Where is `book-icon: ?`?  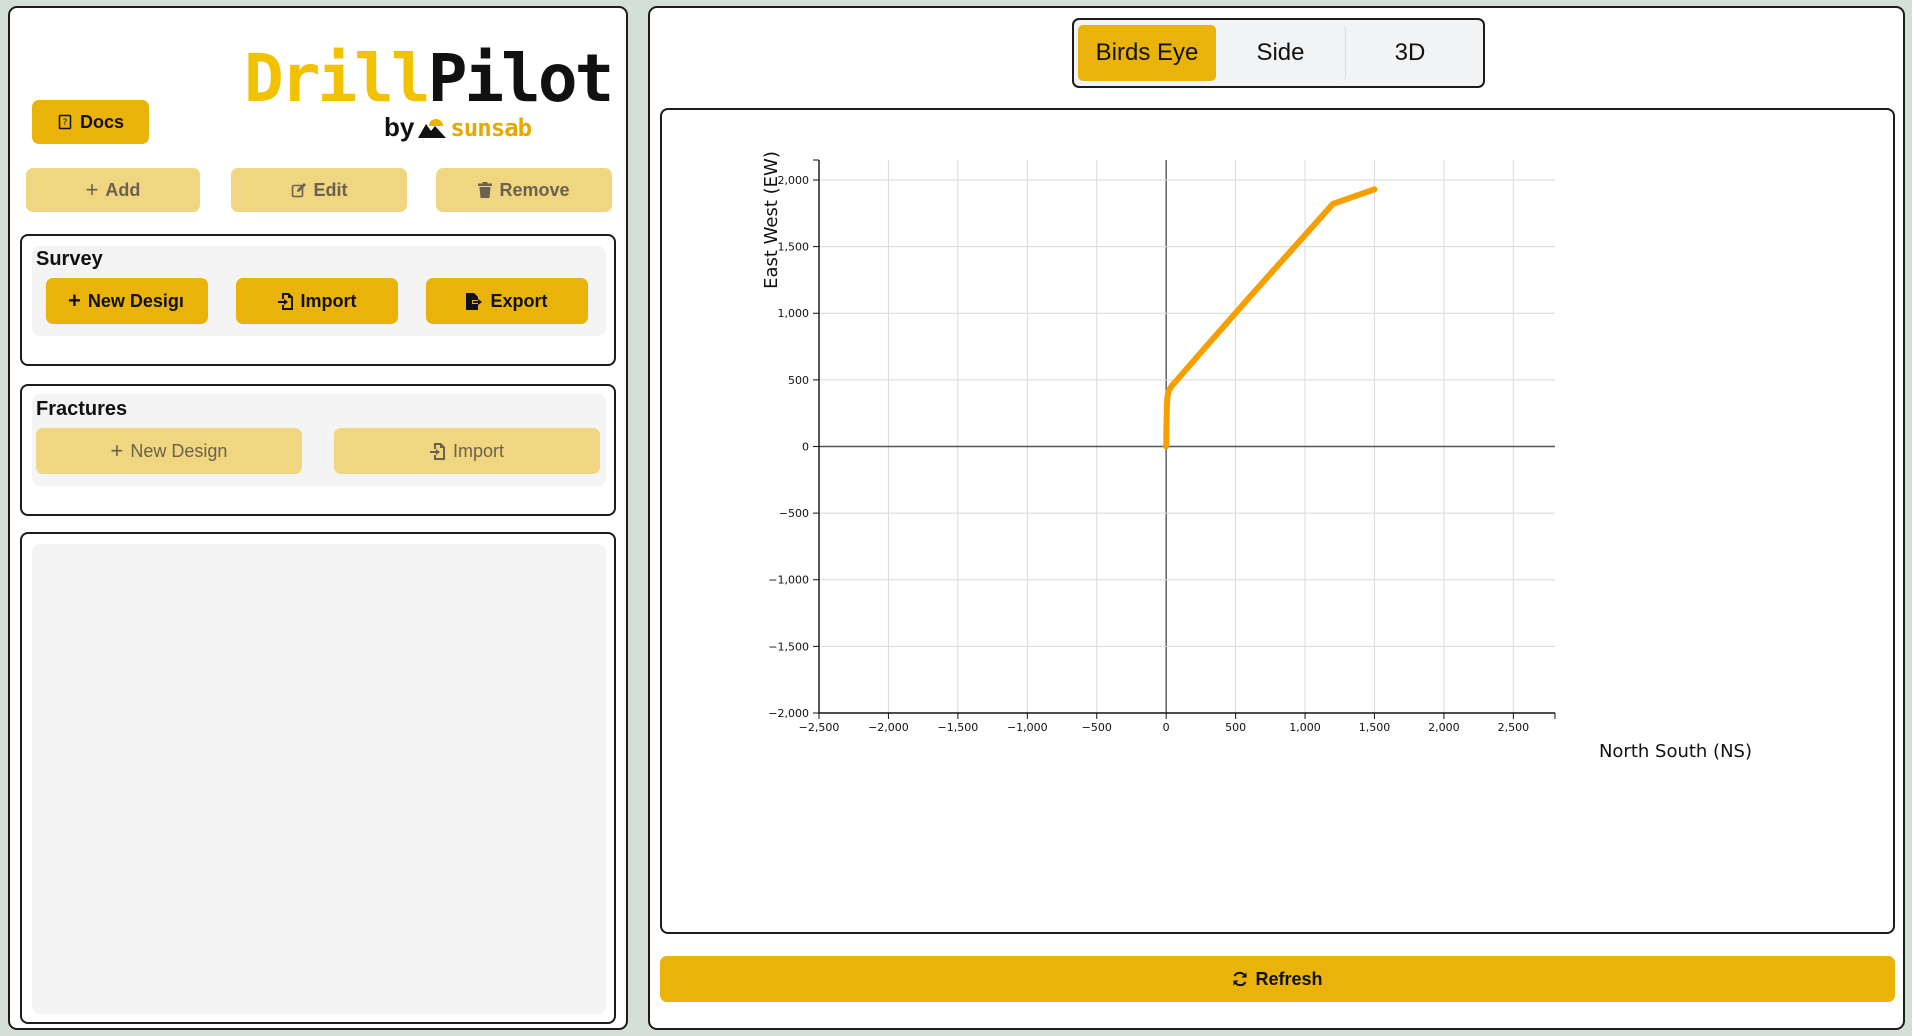 book-icon: ? is located at coordinates (65, 122).